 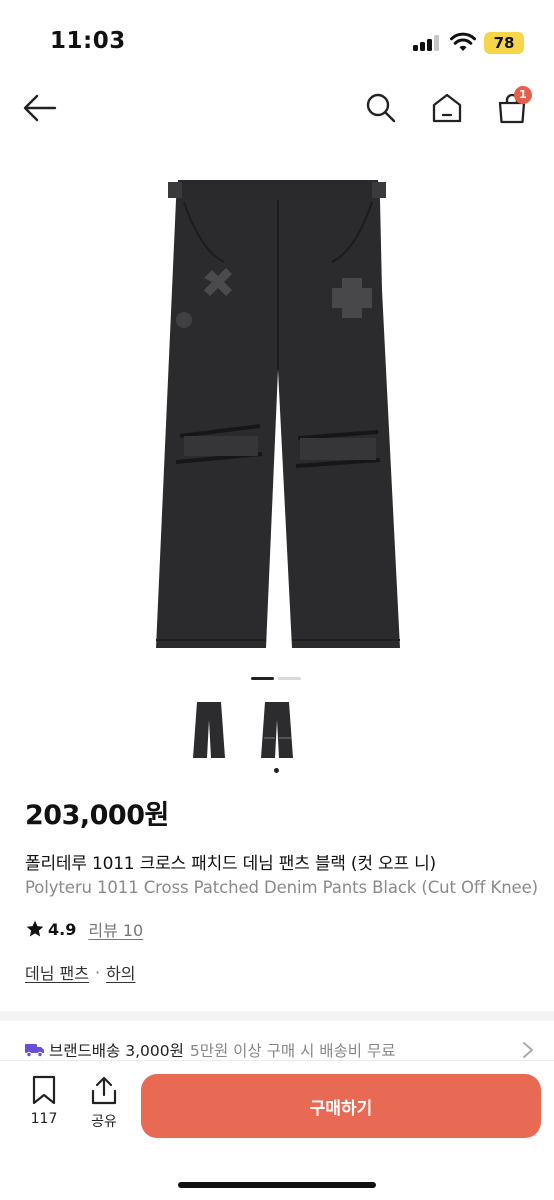 What do you see at coordinates (84, 929) in the screenshot?
I see `rating-row: 4.9 리뷰 10` at bounding box center [84, 929].